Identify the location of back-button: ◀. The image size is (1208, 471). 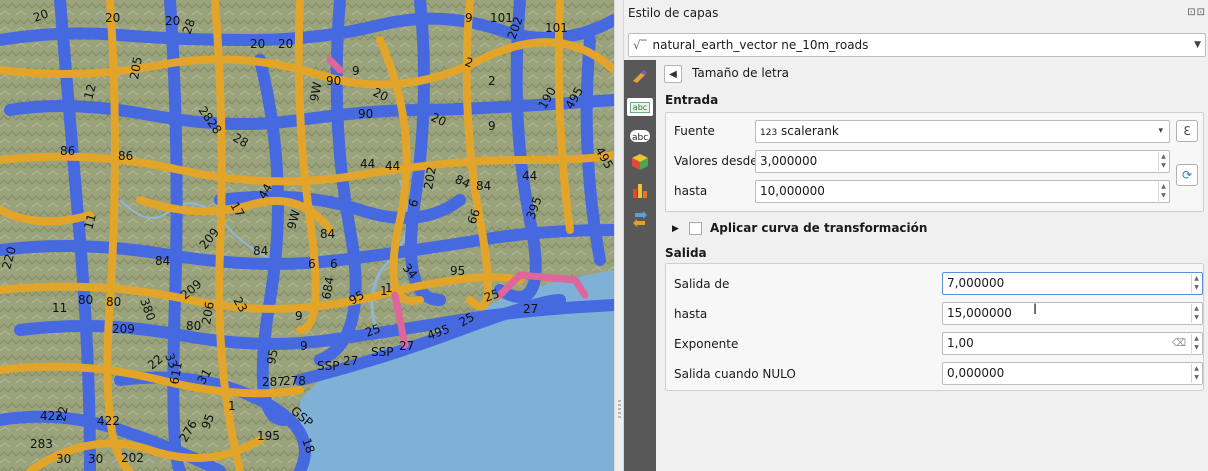
(673, 74).